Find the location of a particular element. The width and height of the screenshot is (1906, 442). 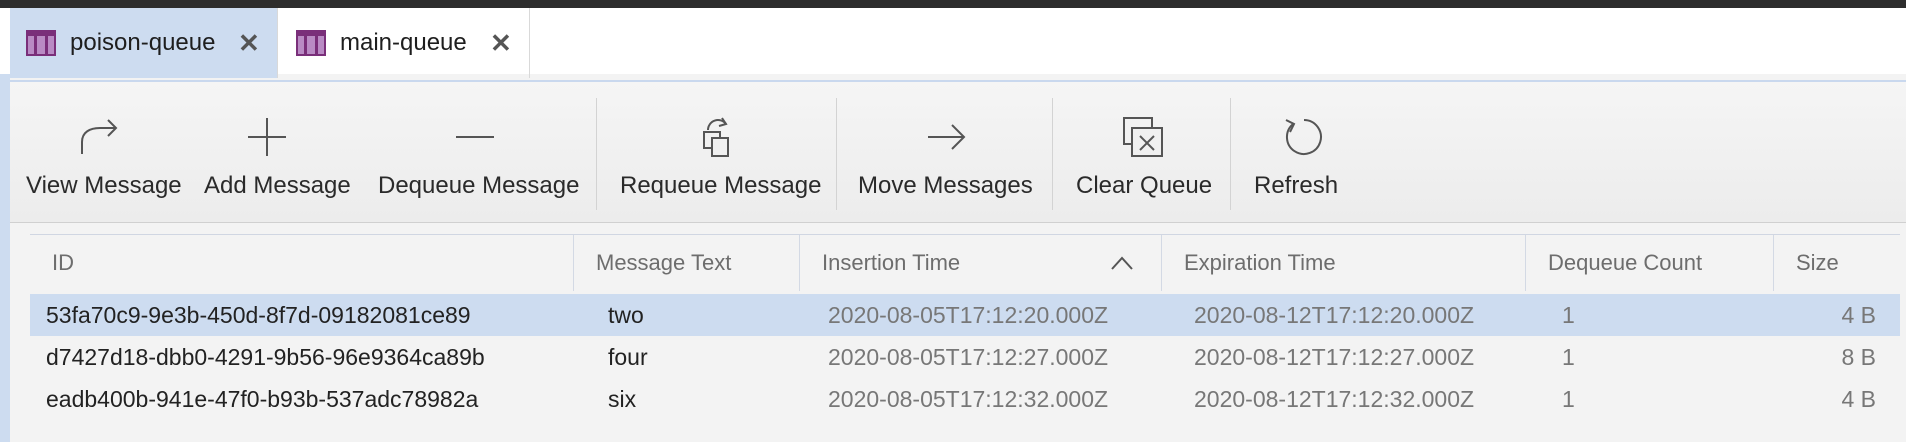

sort-ascending-icon is located at coordinates (1122, 263).